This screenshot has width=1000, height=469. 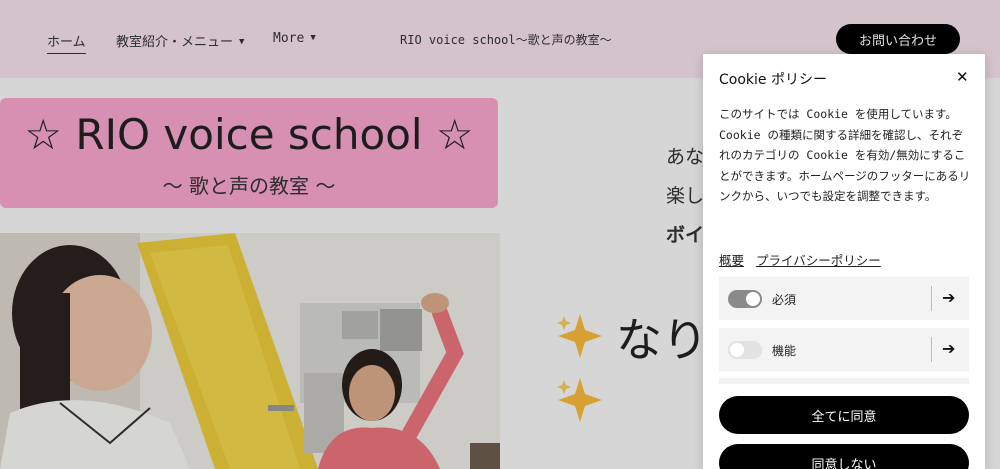 I want to click on category-label: 機能, so click(x=784, y=351).